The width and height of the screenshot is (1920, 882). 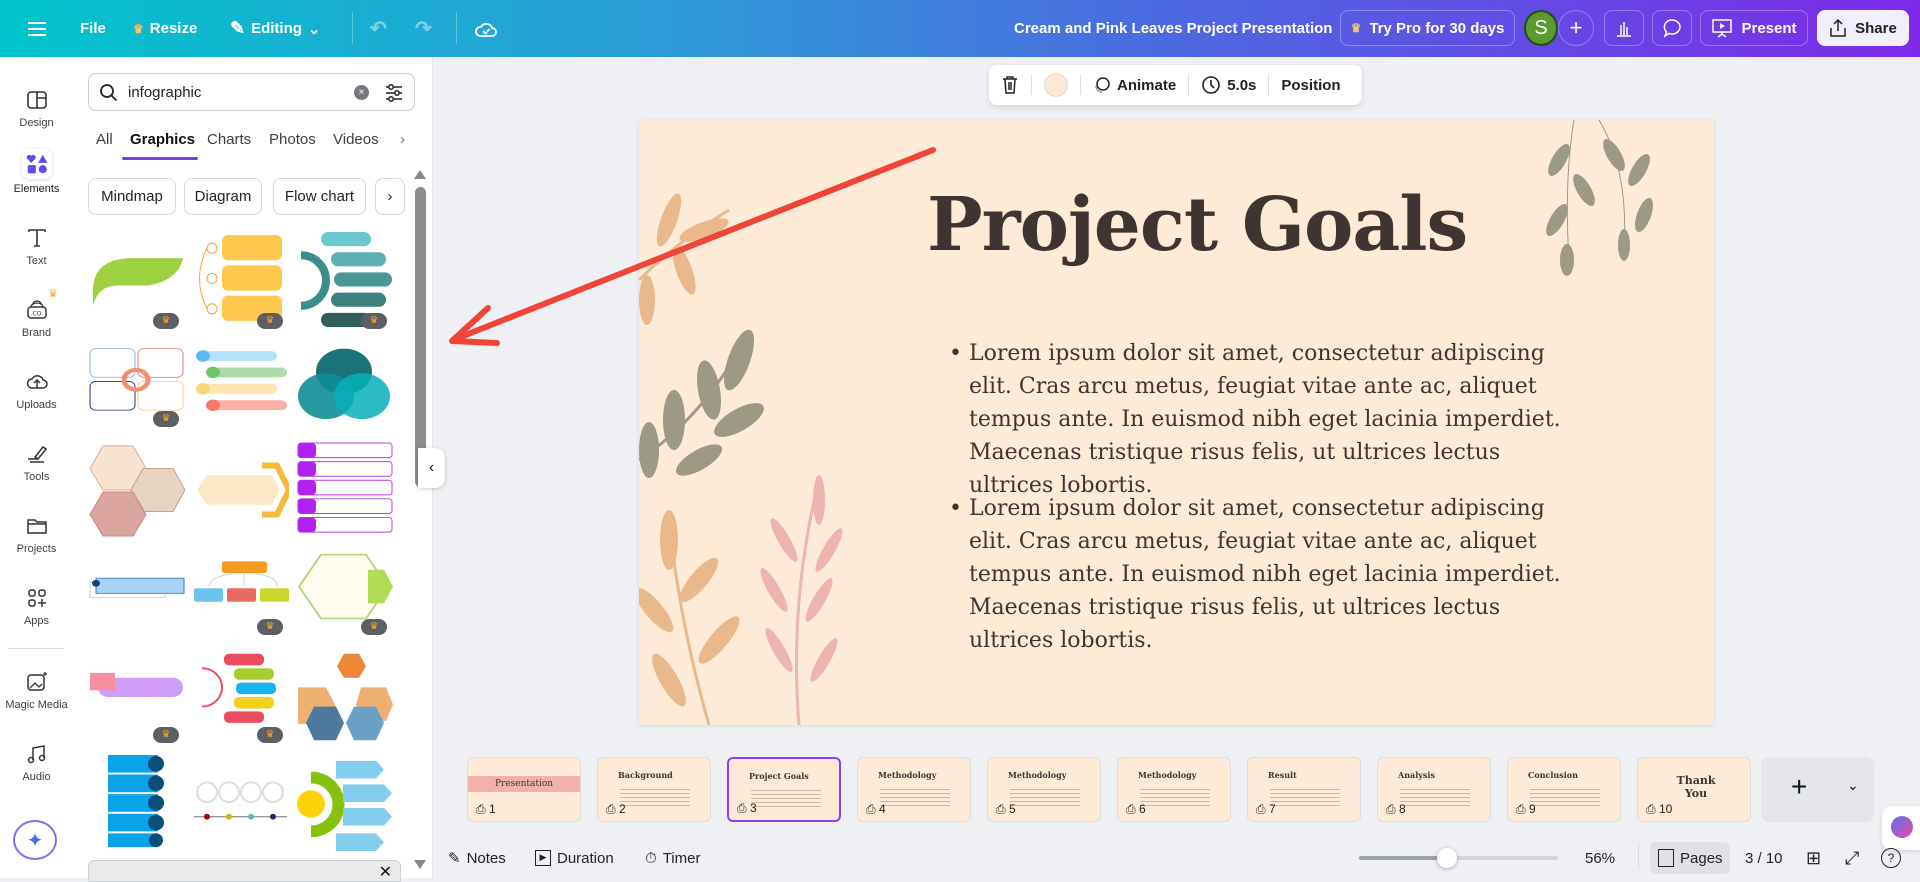 I want to click on trash-icon, so click(x=1010, y=85).